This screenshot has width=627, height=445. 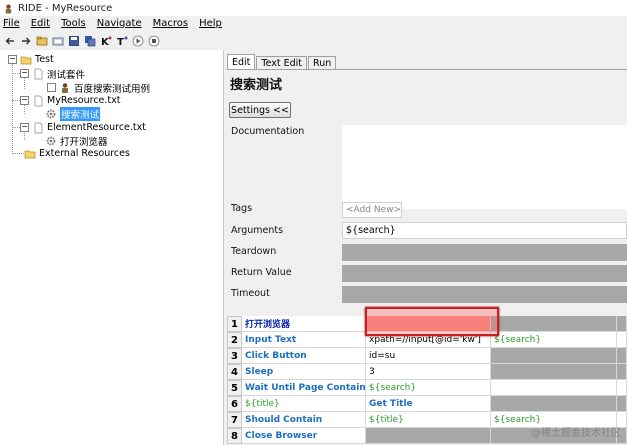 What do you see at coordinates (105, 40) in the screenshot?
I see `search-keywords-icon: K` at bounding box center [105, 40].